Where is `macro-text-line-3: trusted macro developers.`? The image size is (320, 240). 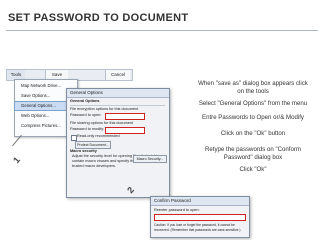
macro-text-line-3: trusted macro developers. is located at coordinates (94, 166).